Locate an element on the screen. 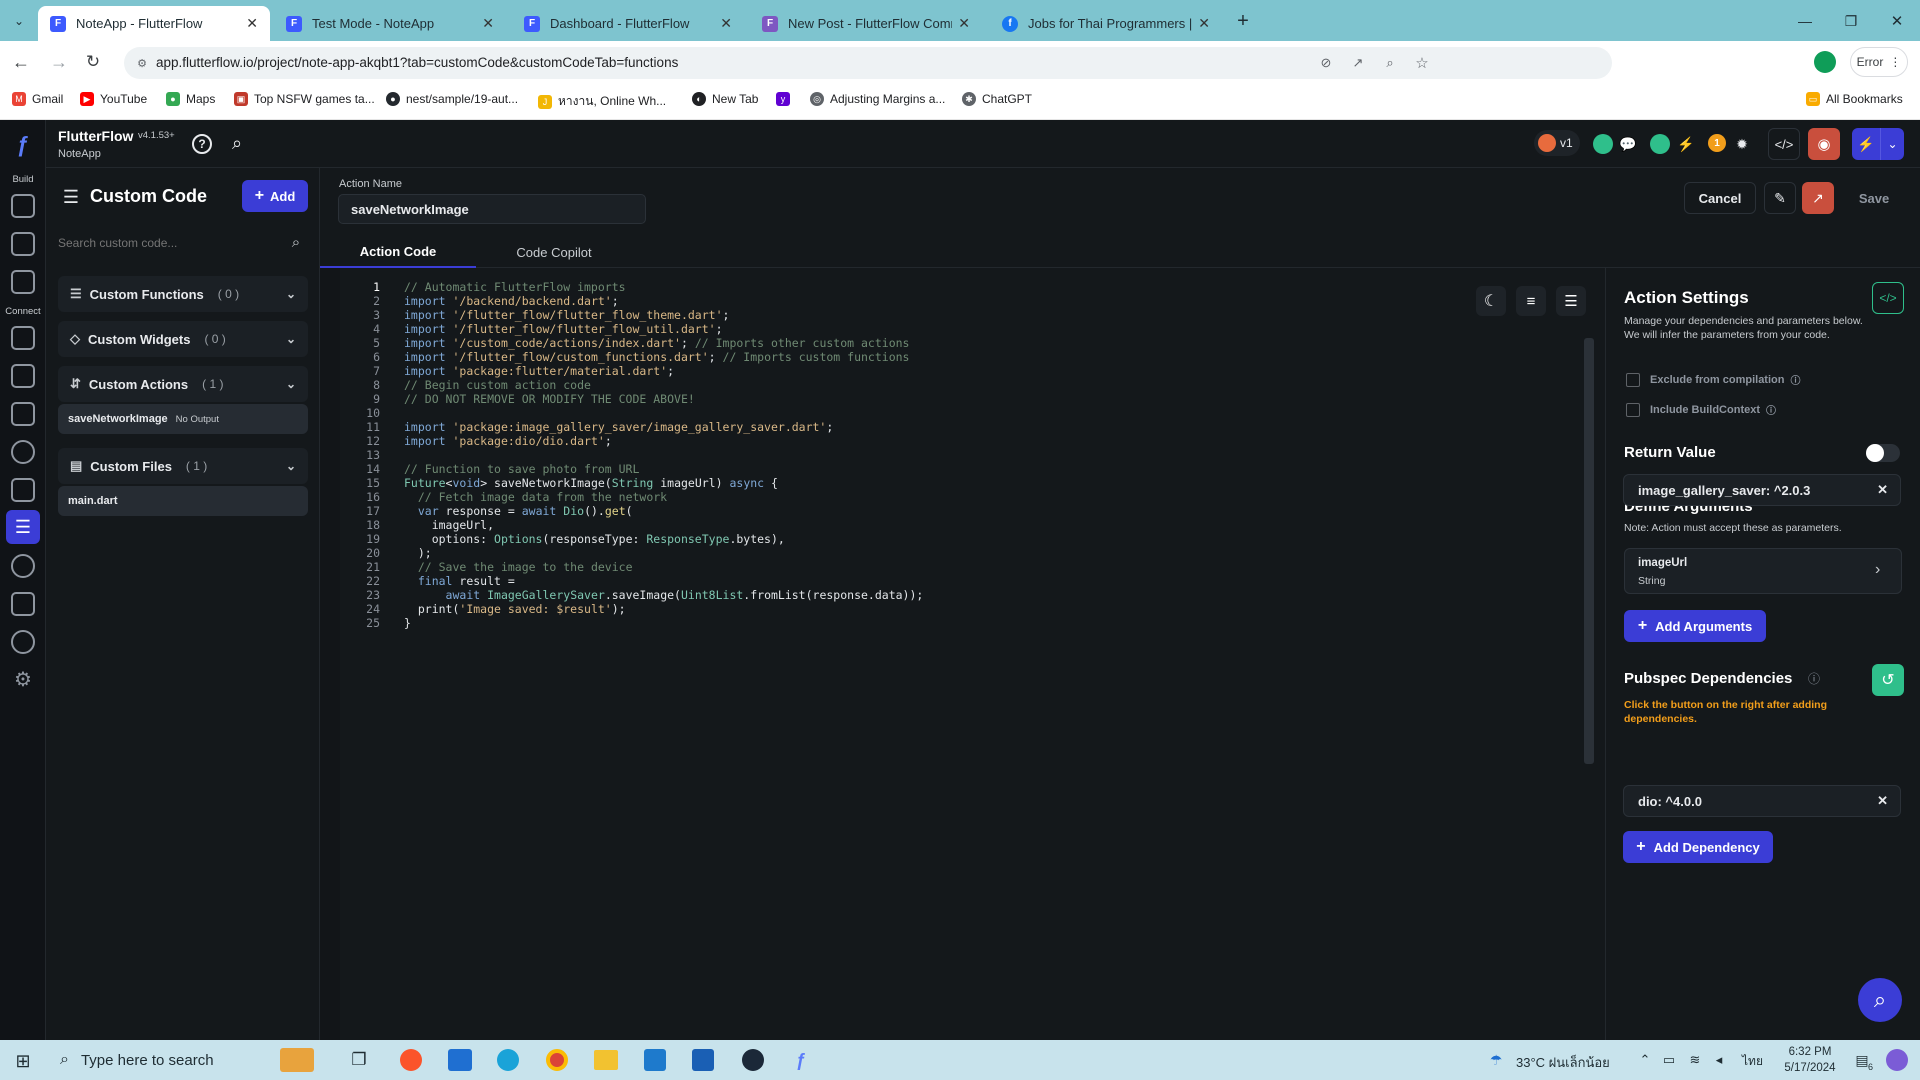 The height and width of the screenshot is (1080, 1920). taskbar-search-box: ⌕ Type here to search is located at coordinates (153, 1060).